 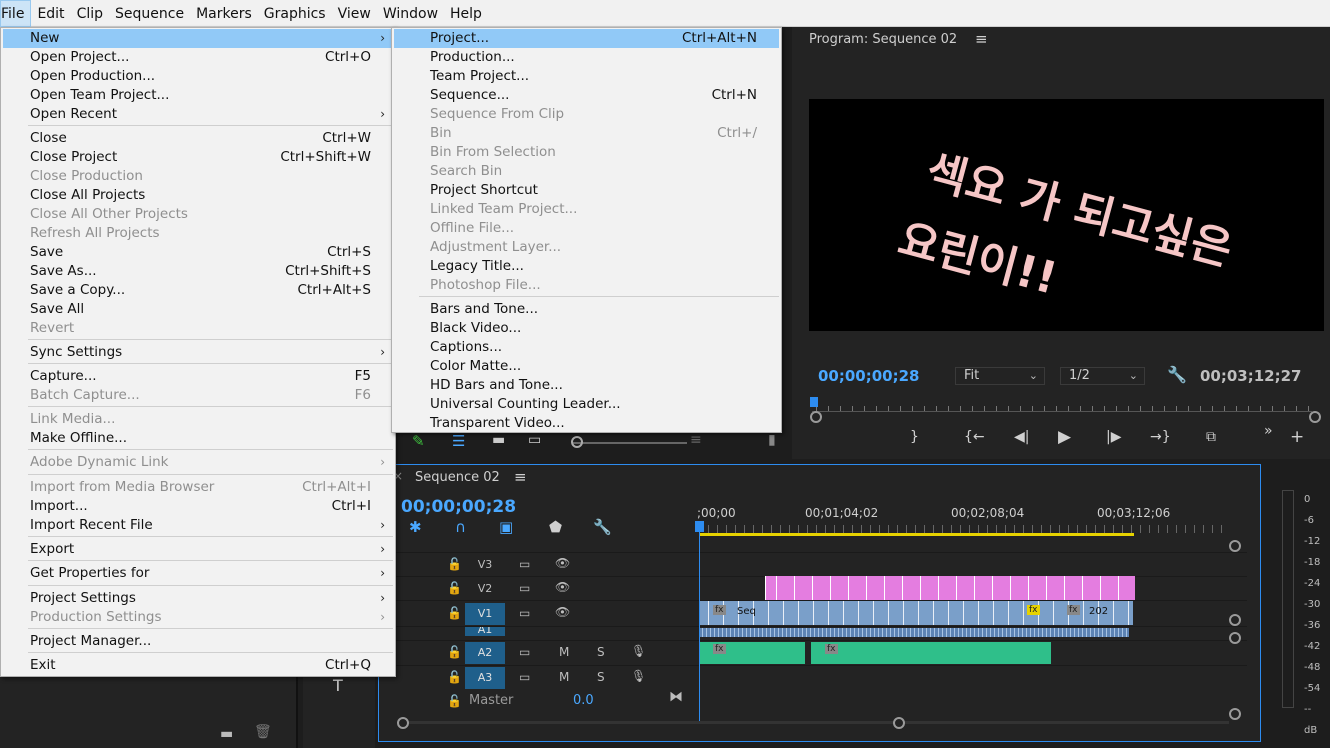 What do you see at coordinates (198, 157) in the screenshot?
I see `file-menu-item-close-project: Close Project Ctrl+Shift+W` at bounding box center [198, 157].